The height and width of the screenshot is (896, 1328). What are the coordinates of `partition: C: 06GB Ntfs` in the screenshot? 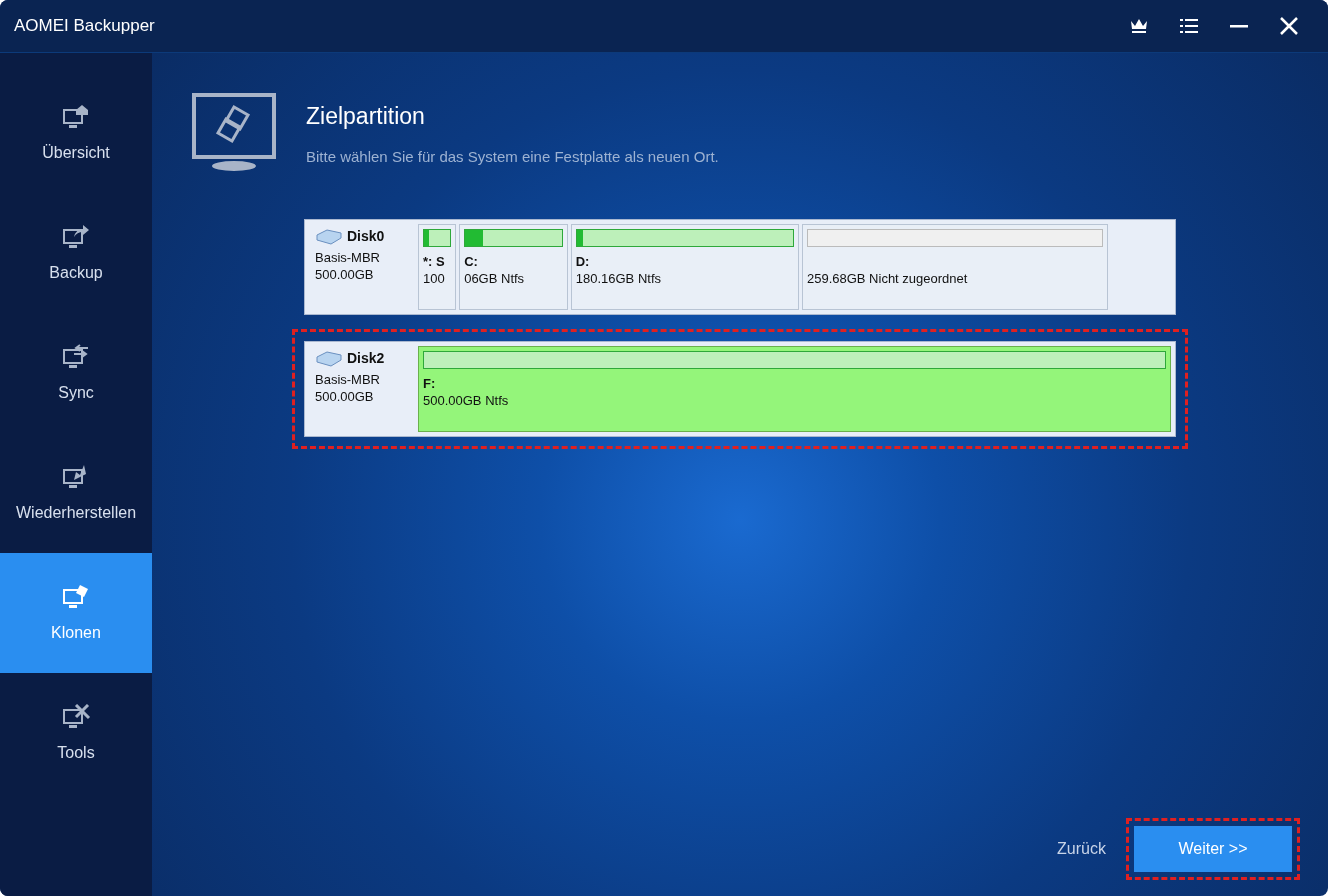 It's located at (513, 267).